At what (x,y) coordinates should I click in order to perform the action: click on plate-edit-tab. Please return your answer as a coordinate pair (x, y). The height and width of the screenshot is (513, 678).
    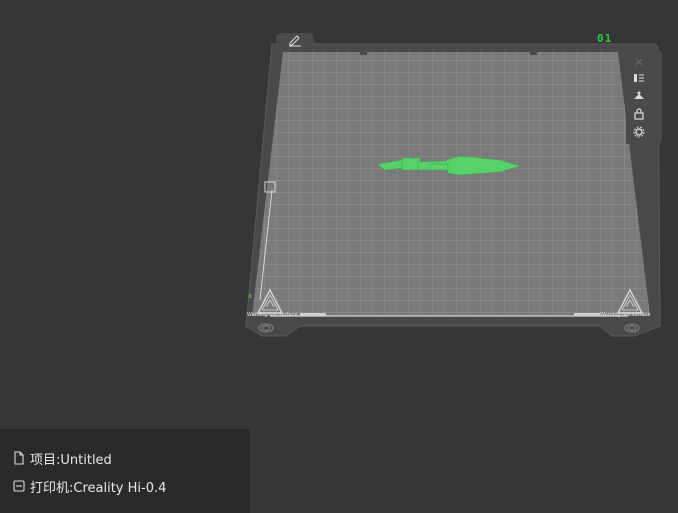
    Looking at the image, I should click on (295, 41).